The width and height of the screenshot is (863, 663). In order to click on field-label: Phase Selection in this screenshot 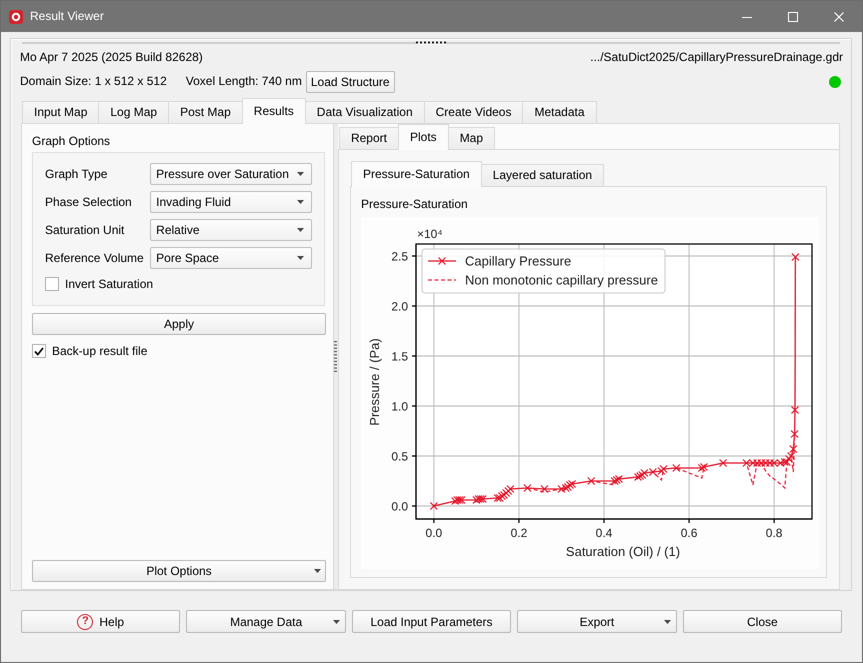, I will do `click(89, 202)`.